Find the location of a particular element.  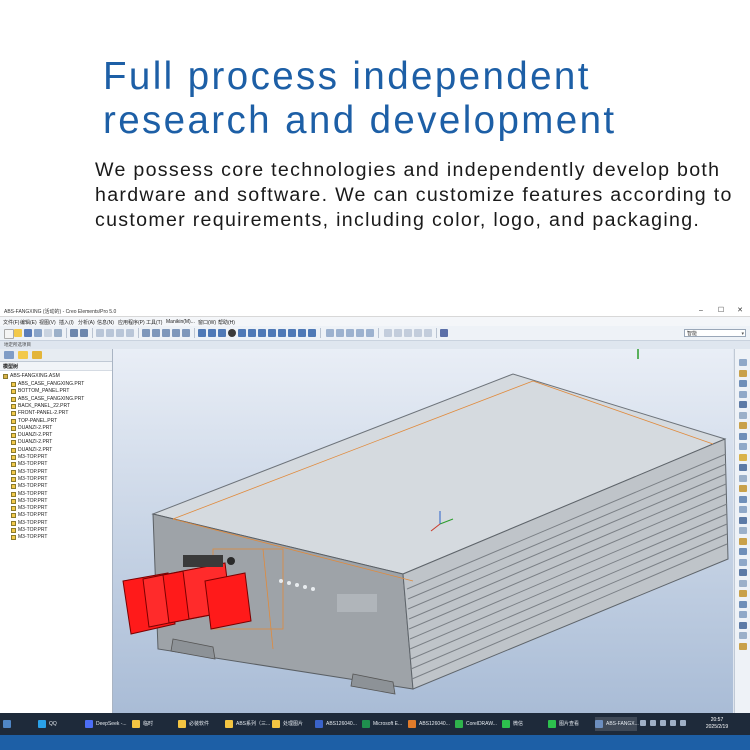

datum-axes-icon is located at coordinates (398, 333).